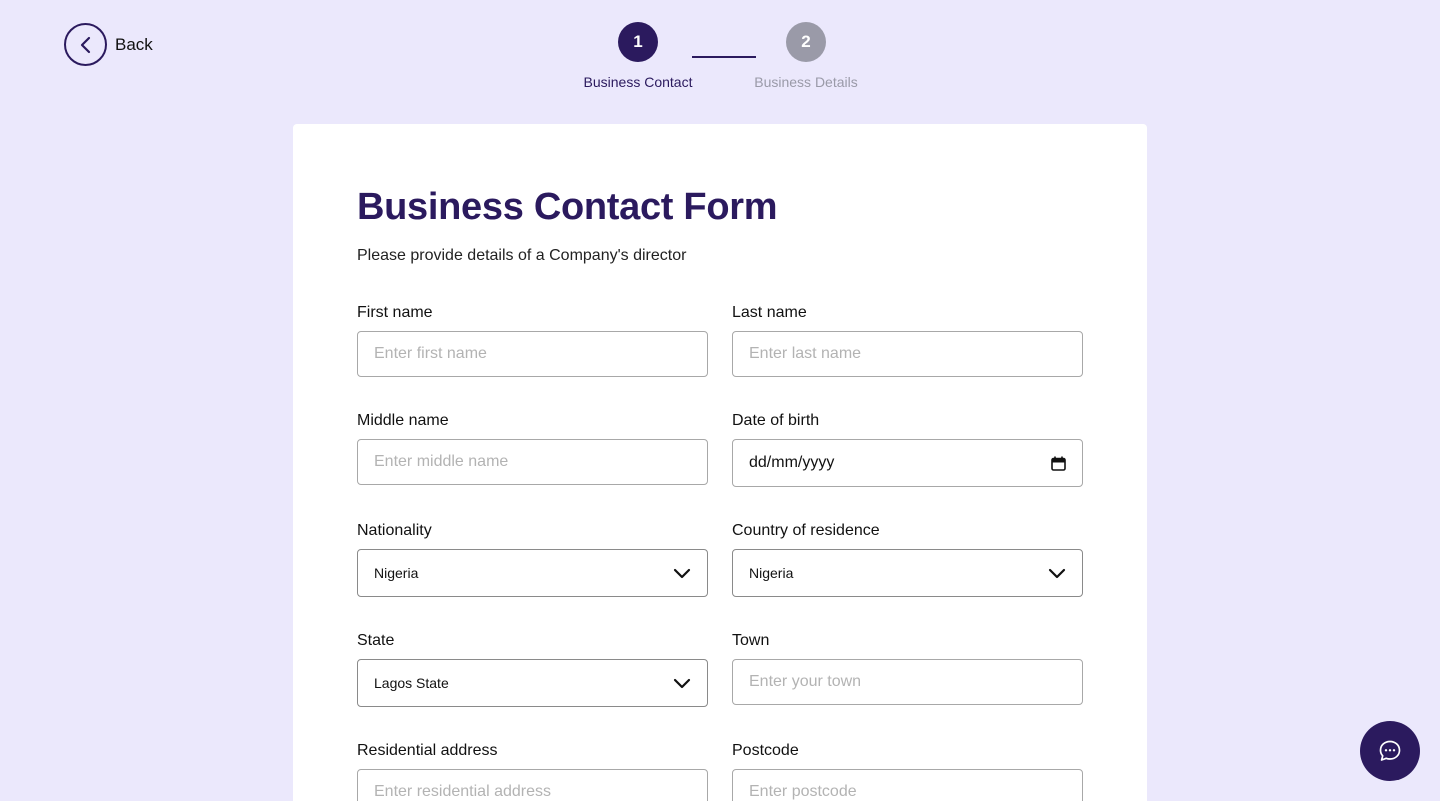 This screenshot has width=1440, height=801. I want to click on country-of-residence-field: Country of residence Nigeria, so click(907, 559).